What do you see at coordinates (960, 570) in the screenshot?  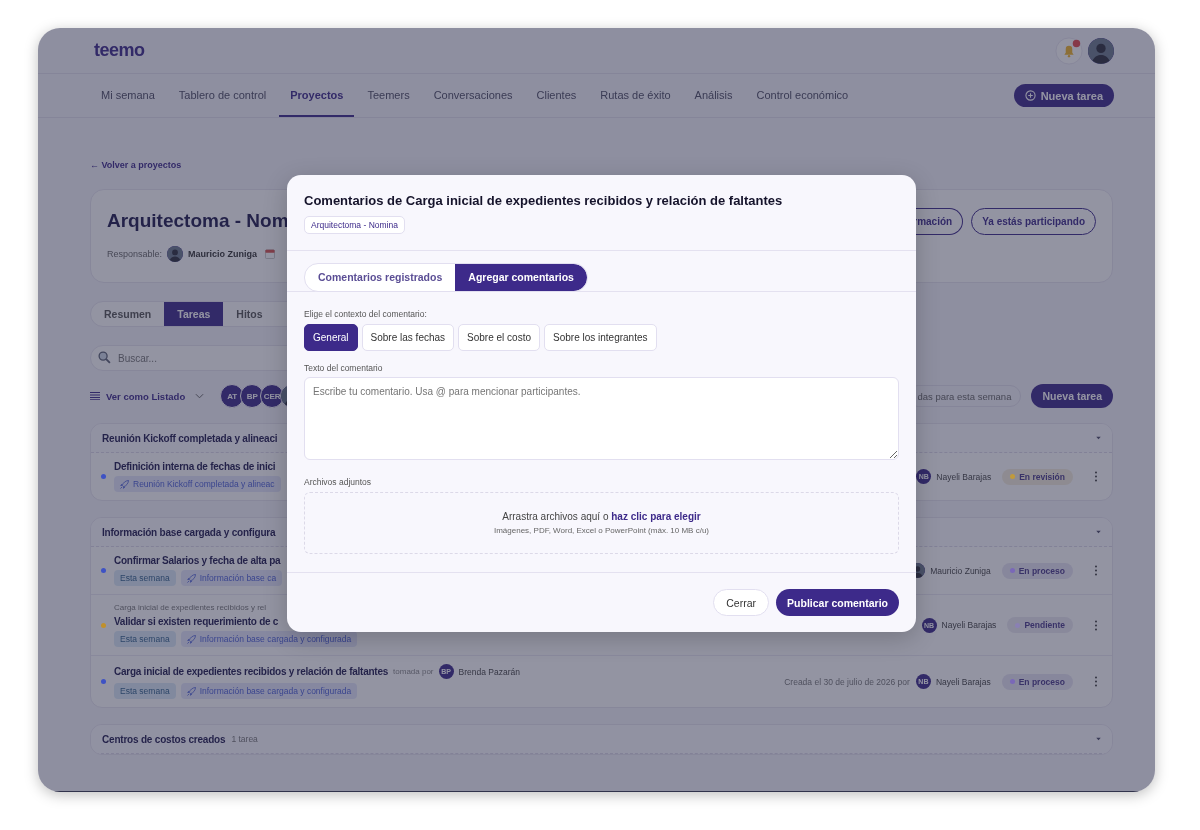 I see `person-name: Mauricio Zuniga` at bounding box center [960, 570].